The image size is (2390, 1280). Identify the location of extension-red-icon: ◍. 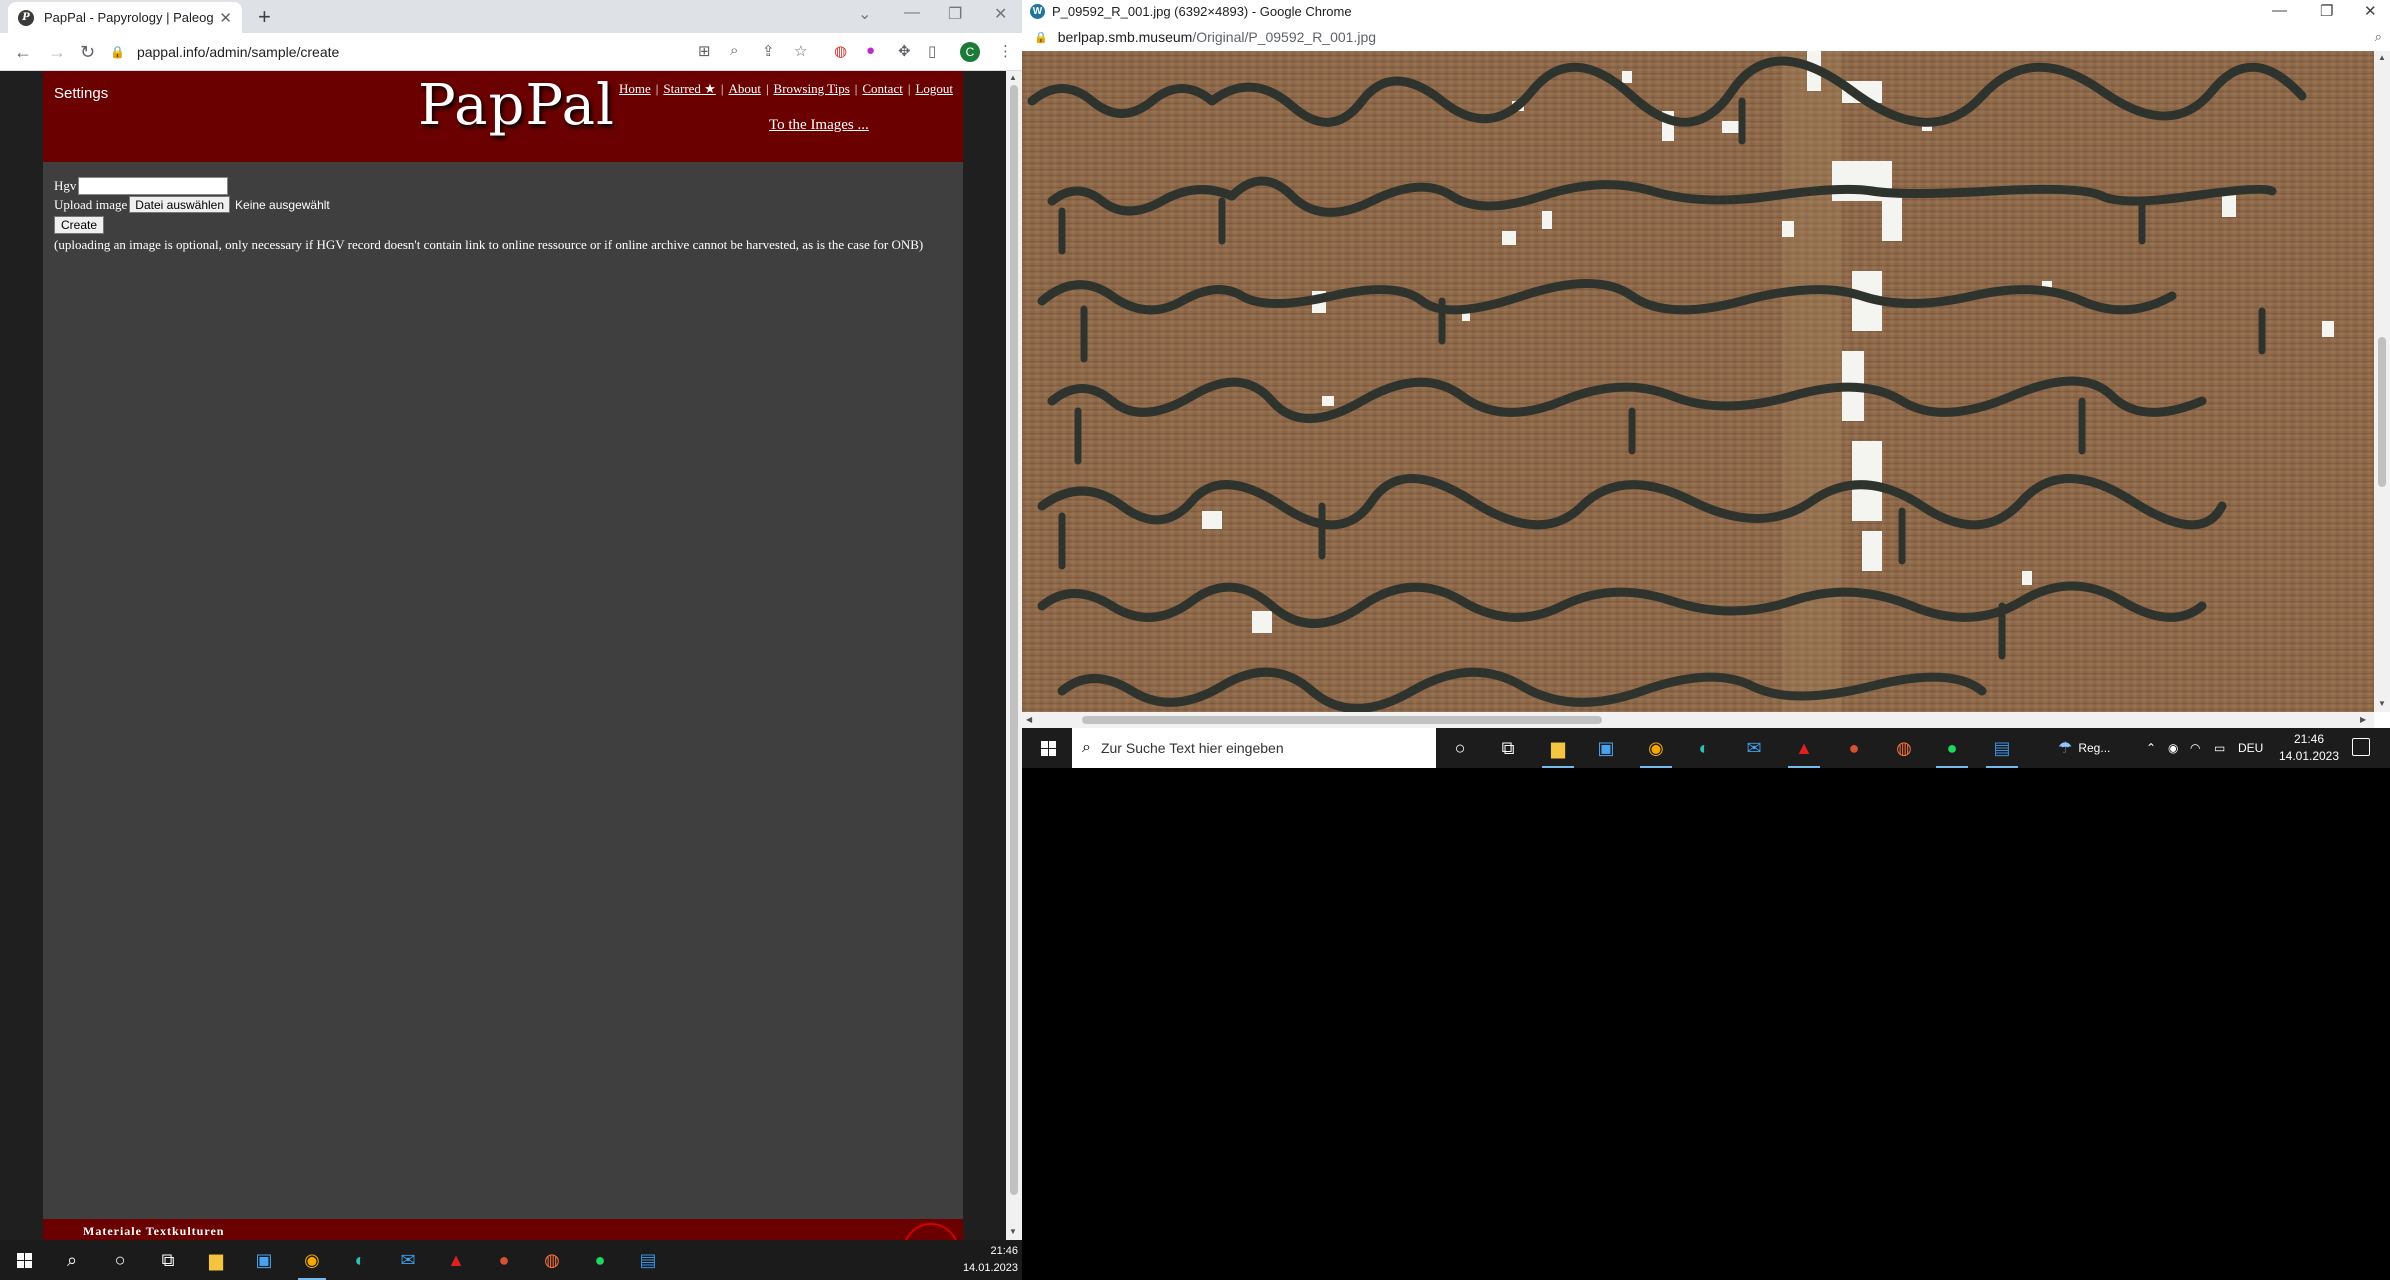
(840, 51).